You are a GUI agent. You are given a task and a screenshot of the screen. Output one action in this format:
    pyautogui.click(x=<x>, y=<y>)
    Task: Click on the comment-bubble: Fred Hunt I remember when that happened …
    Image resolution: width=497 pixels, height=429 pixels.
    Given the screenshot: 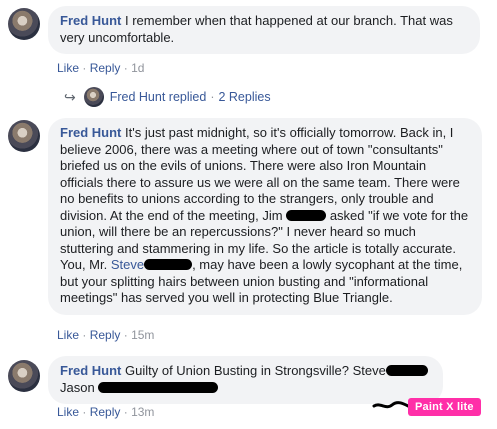 What is the action you would take?
    pyautogui.click(x=264, y=30)
    